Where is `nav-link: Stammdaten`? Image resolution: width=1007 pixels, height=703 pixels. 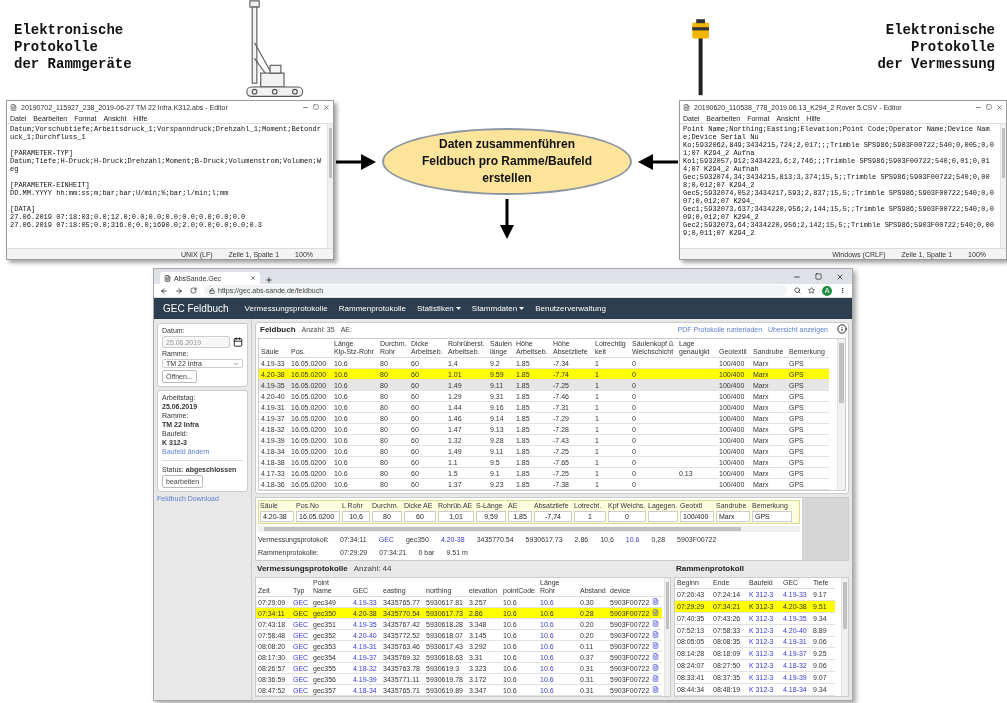
nav-link: Stammdaten is located at coordinates (498, 308).